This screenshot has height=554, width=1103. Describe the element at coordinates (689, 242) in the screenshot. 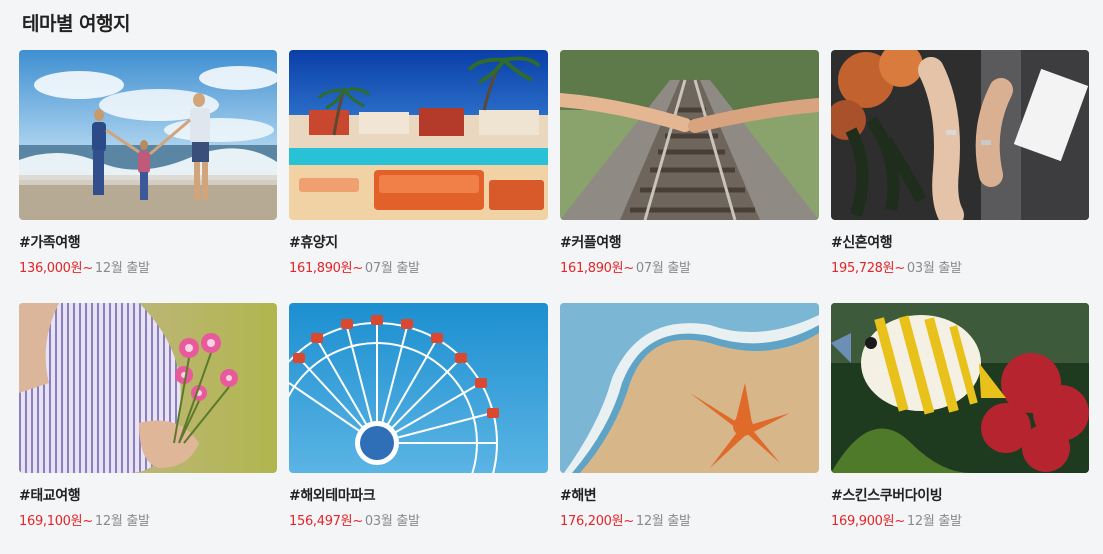

I see `card-tag: #커플여행` at that location.